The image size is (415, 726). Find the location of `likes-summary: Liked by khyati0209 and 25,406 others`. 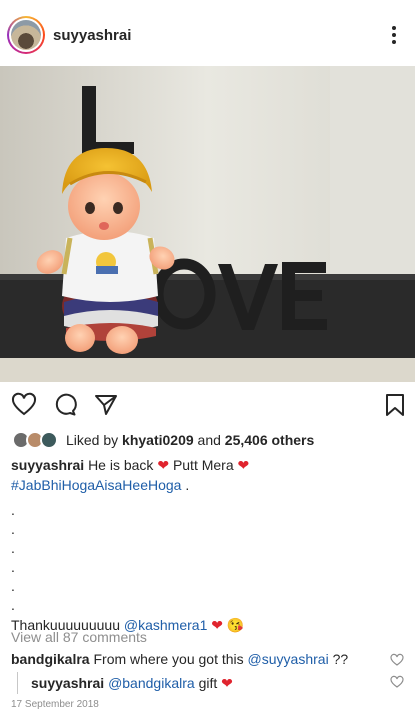

likes-summary: Liked by khyati0209 and 25,406 others is located at coordinates (190, 440).